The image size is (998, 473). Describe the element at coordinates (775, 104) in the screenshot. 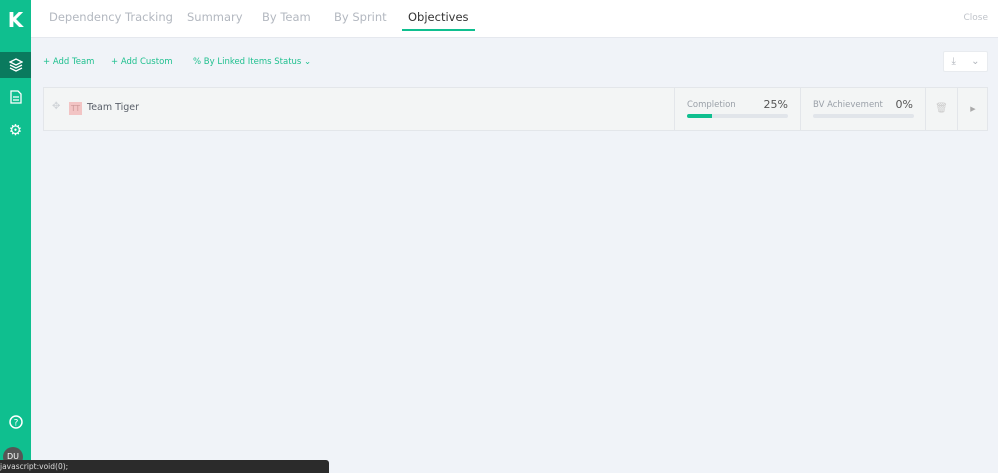

I see `completion-value: 25%` at that location.